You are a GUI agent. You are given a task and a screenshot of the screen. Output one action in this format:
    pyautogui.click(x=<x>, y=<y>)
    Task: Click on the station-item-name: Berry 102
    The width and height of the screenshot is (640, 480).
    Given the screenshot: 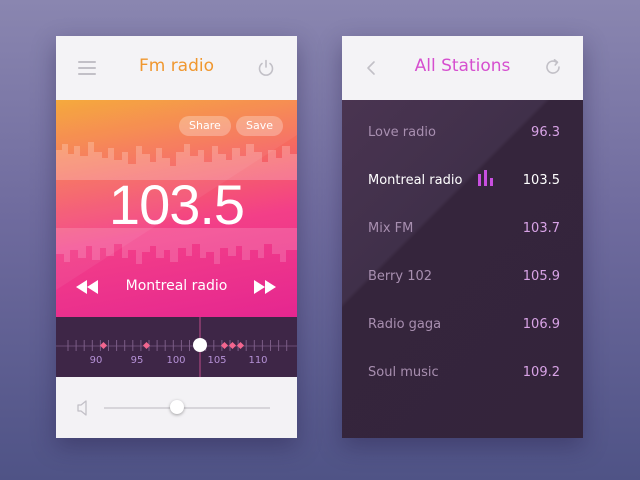 What is the action you would take?
    pyautogui.click(x=400, y=276)
    